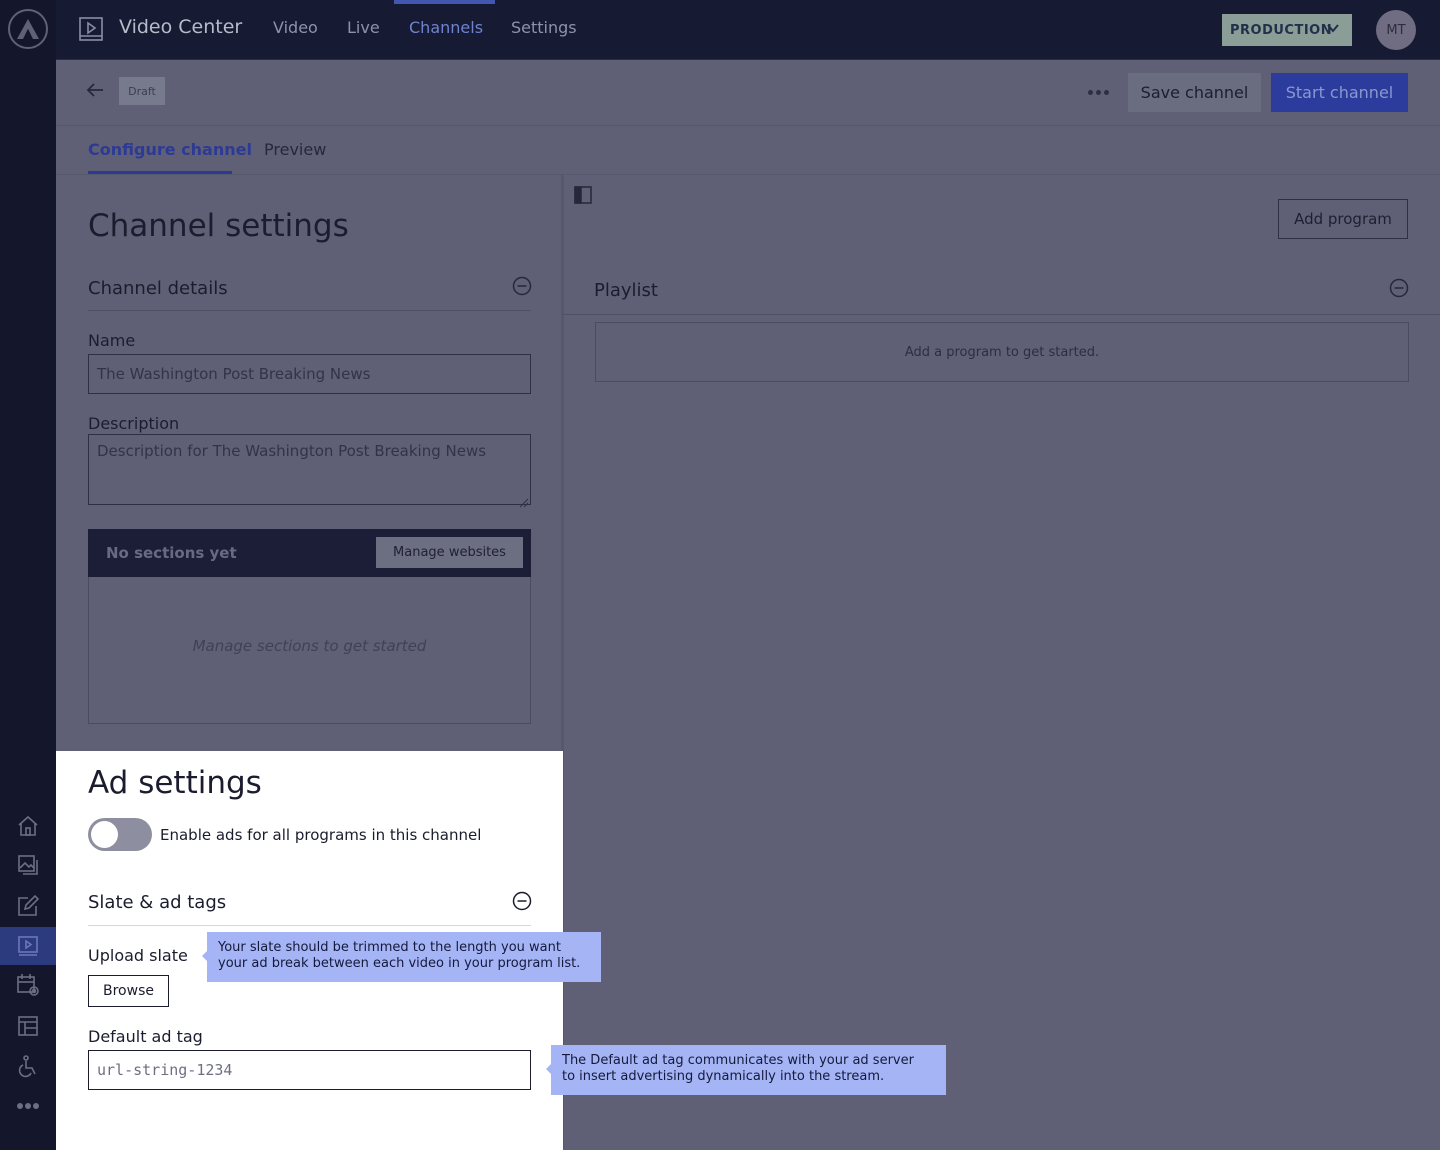  What do you see at coordinates (170, 149) in the screenshot?
I see `tab-configure-channel: Configure channel` at bounding box center [170, 149].